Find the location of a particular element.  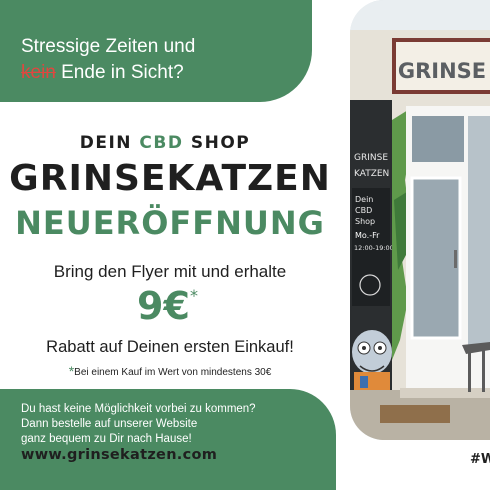

board-line1: Dein is located at coordinates (364, 199).